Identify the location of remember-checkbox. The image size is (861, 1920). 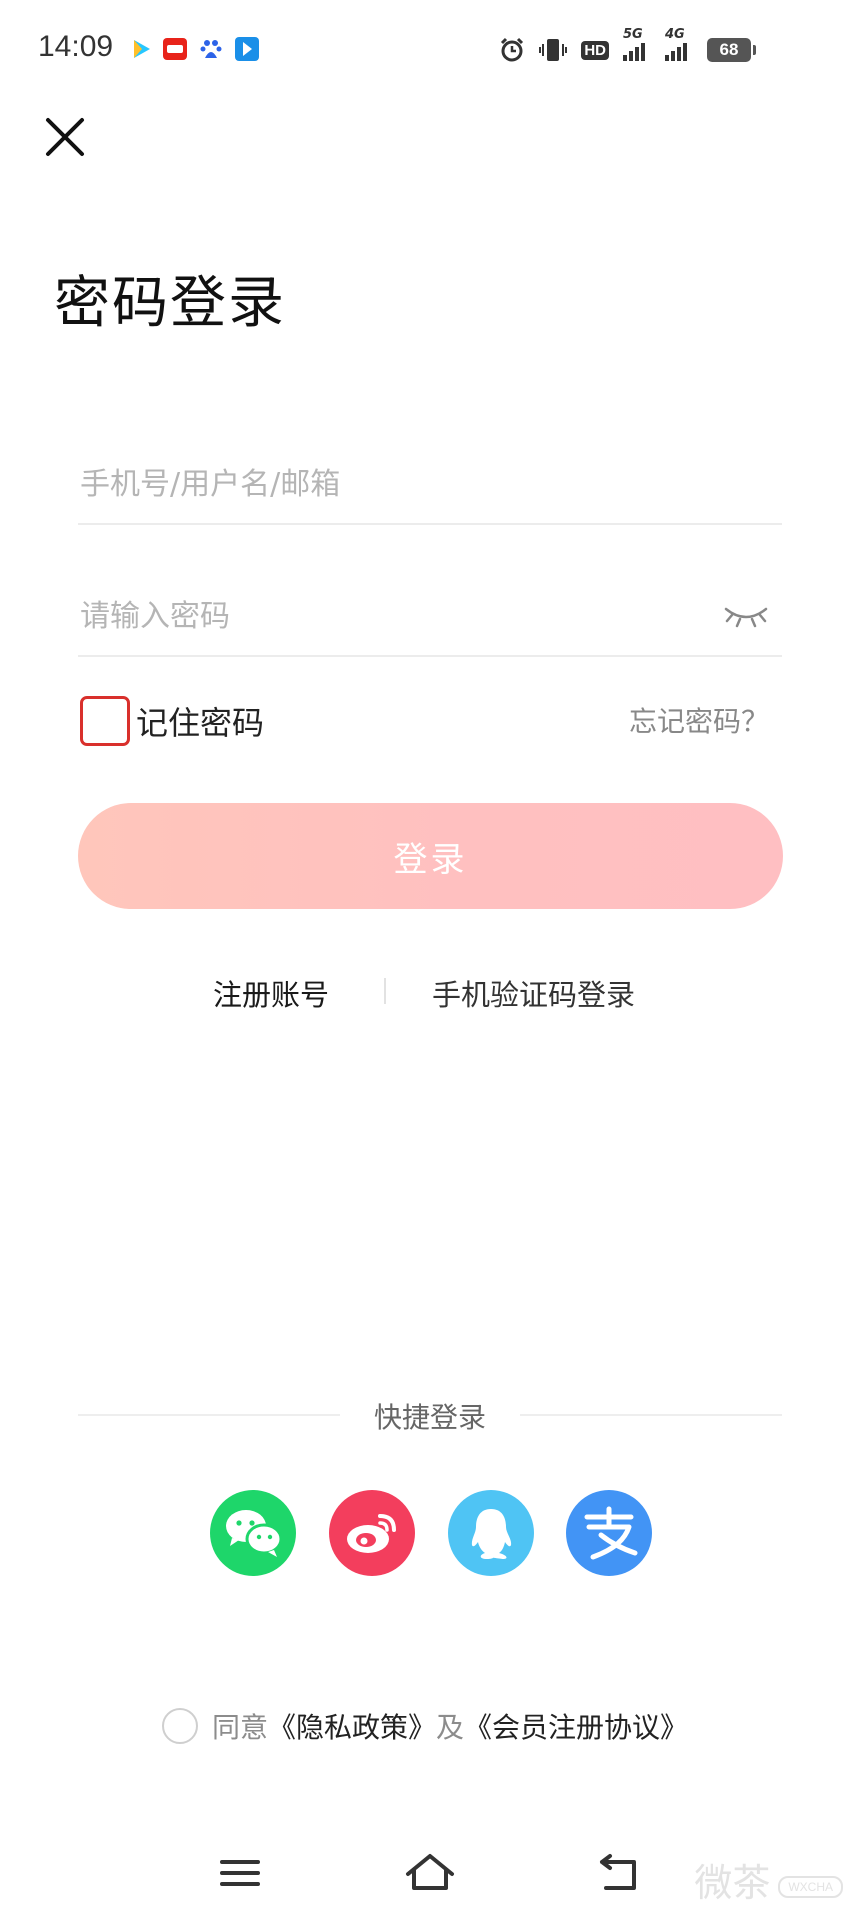
(105, 721).